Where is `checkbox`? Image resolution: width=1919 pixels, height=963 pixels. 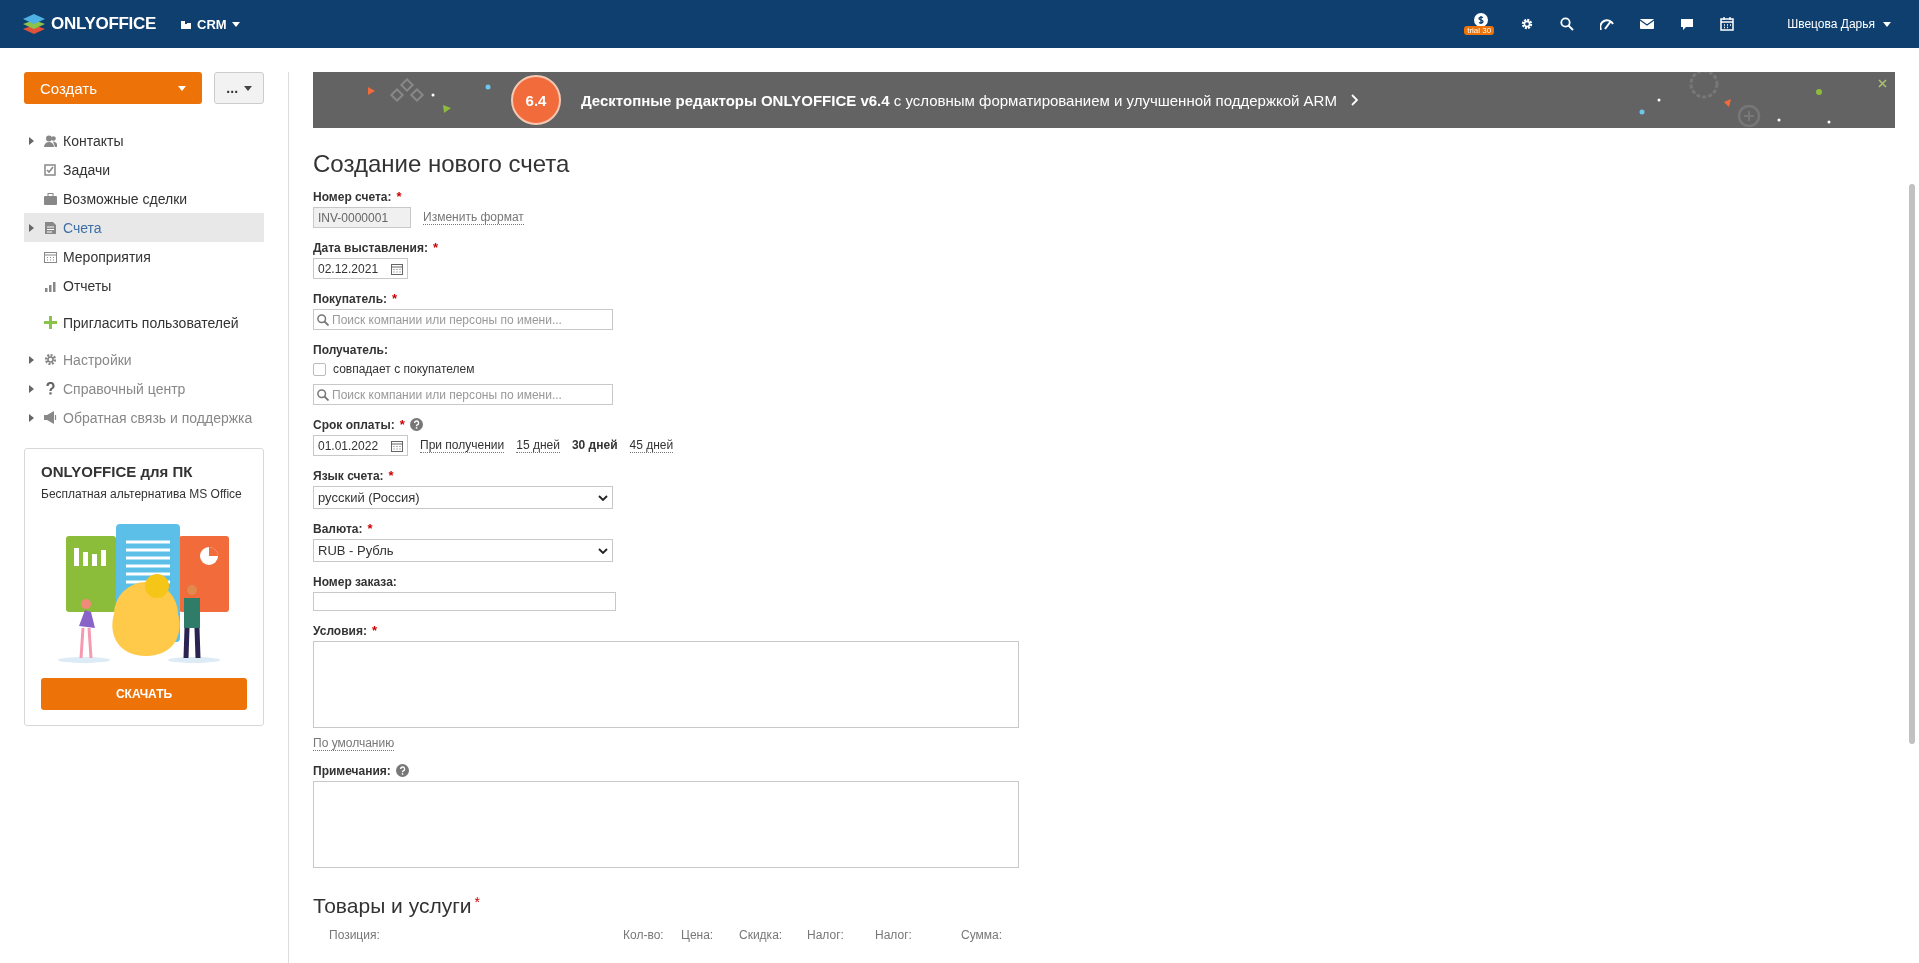
checkbox is located at coordinates (319, 369).